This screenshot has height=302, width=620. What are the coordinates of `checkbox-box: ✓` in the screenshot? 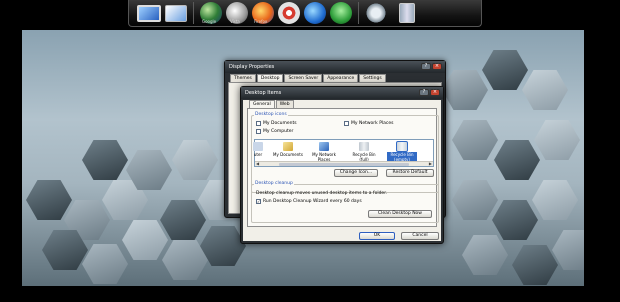 It's located at (258, 201).